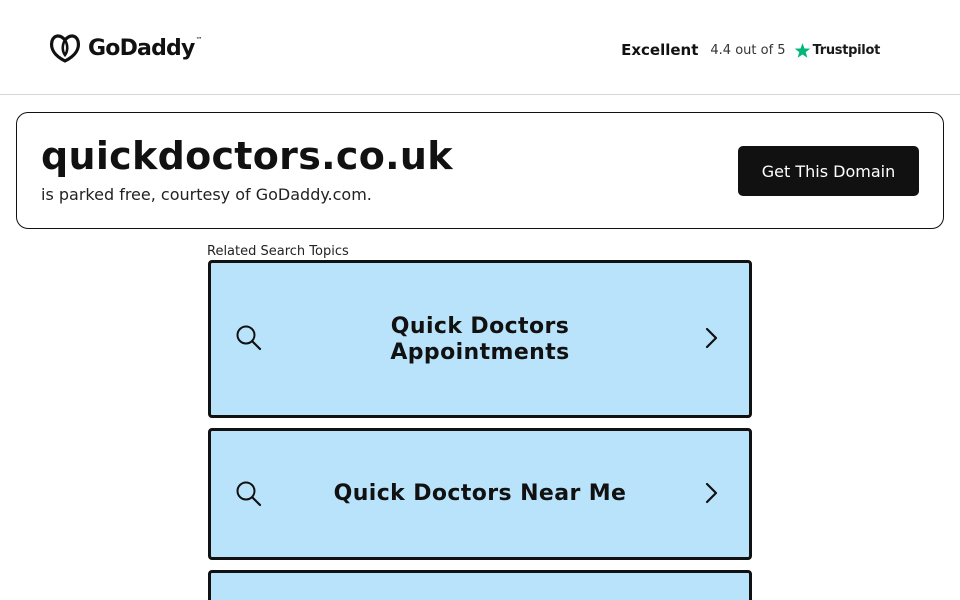 This screenshot has width=960, height=600. I want to click on brand-name: GoDaddy™, so click(145, 48).